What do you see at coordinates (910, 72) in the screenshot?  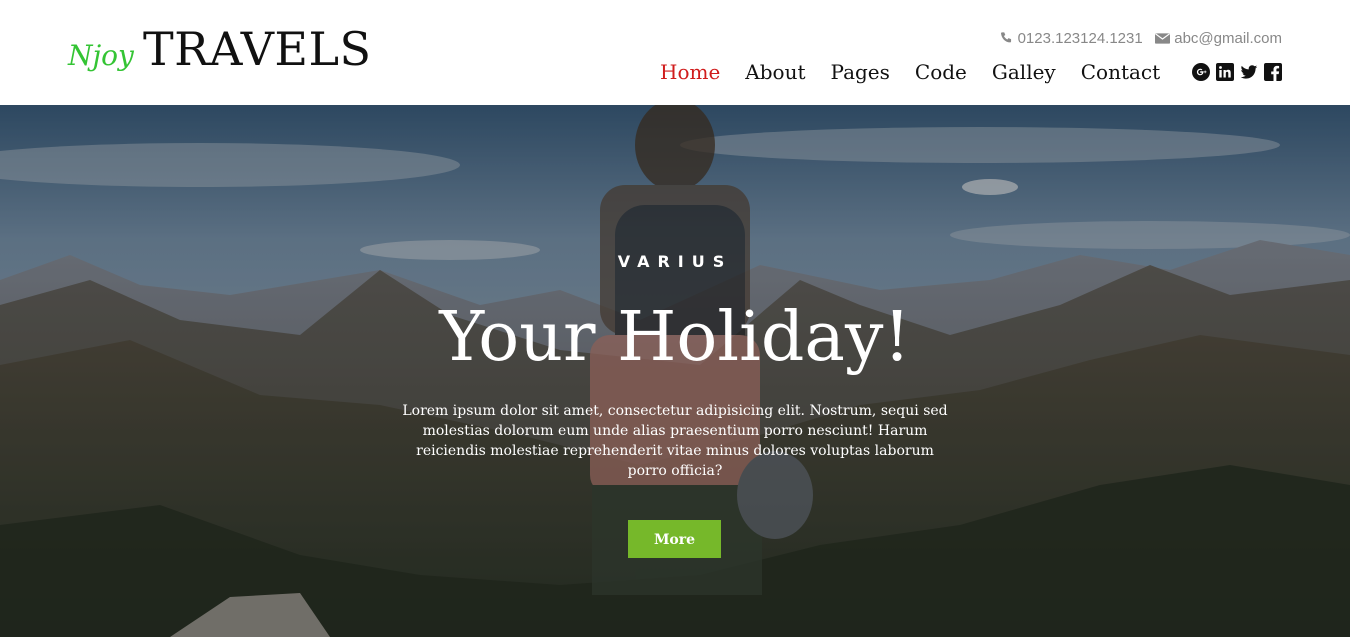 I see `main-nav: Home About Pages Code Galley Contact` at bounding box center [910, 72].